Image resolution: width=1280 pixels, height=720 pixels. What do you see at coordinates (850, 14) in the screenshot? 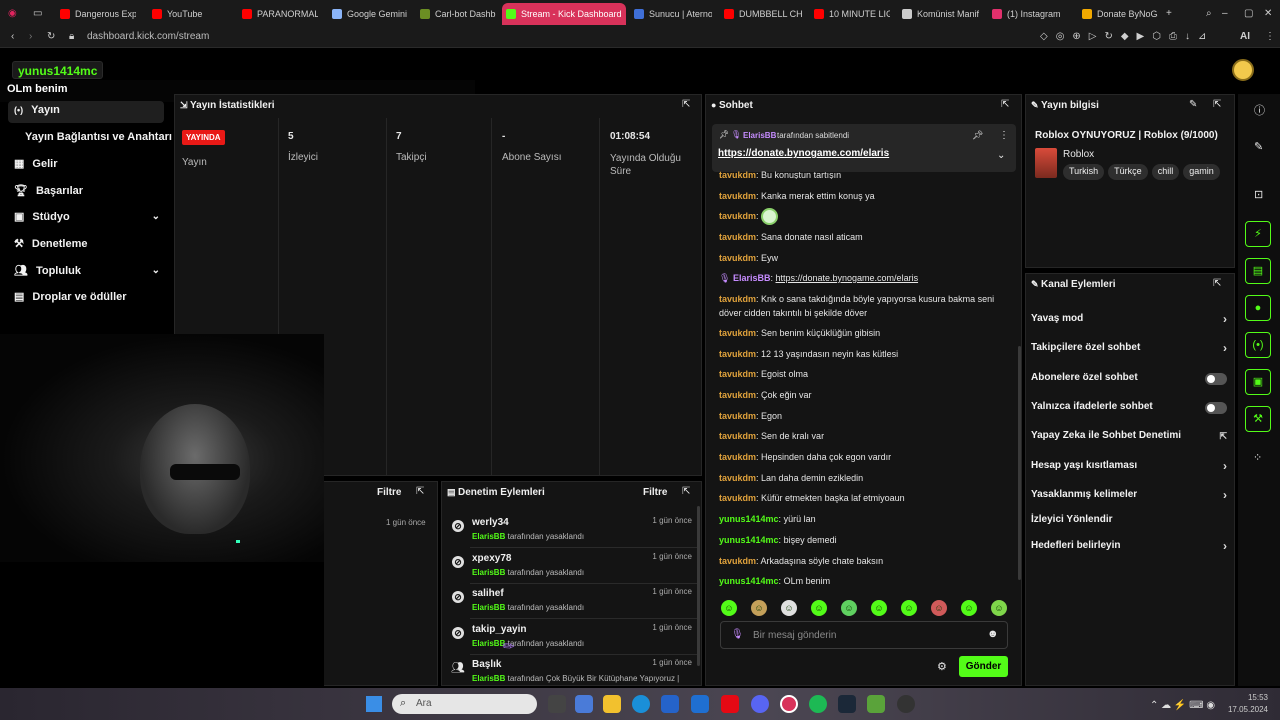
I see `browser-tab: 10 MINUTE LIG` at bounding box center [850, 14].